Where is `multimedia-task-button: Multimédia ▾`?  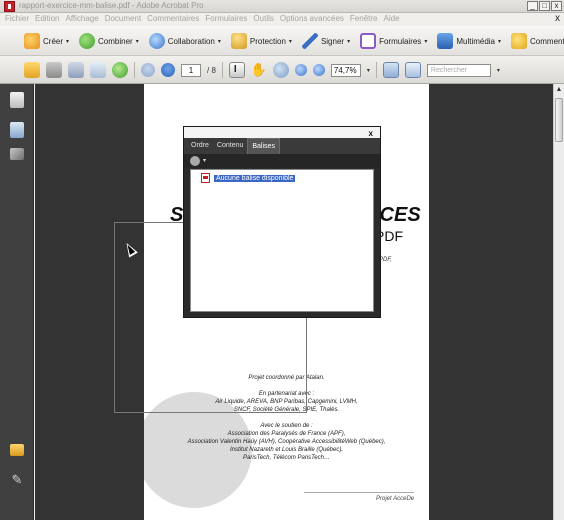 multimedia-task-button: Multimédia ▾ is located at coordinates (469, 41).